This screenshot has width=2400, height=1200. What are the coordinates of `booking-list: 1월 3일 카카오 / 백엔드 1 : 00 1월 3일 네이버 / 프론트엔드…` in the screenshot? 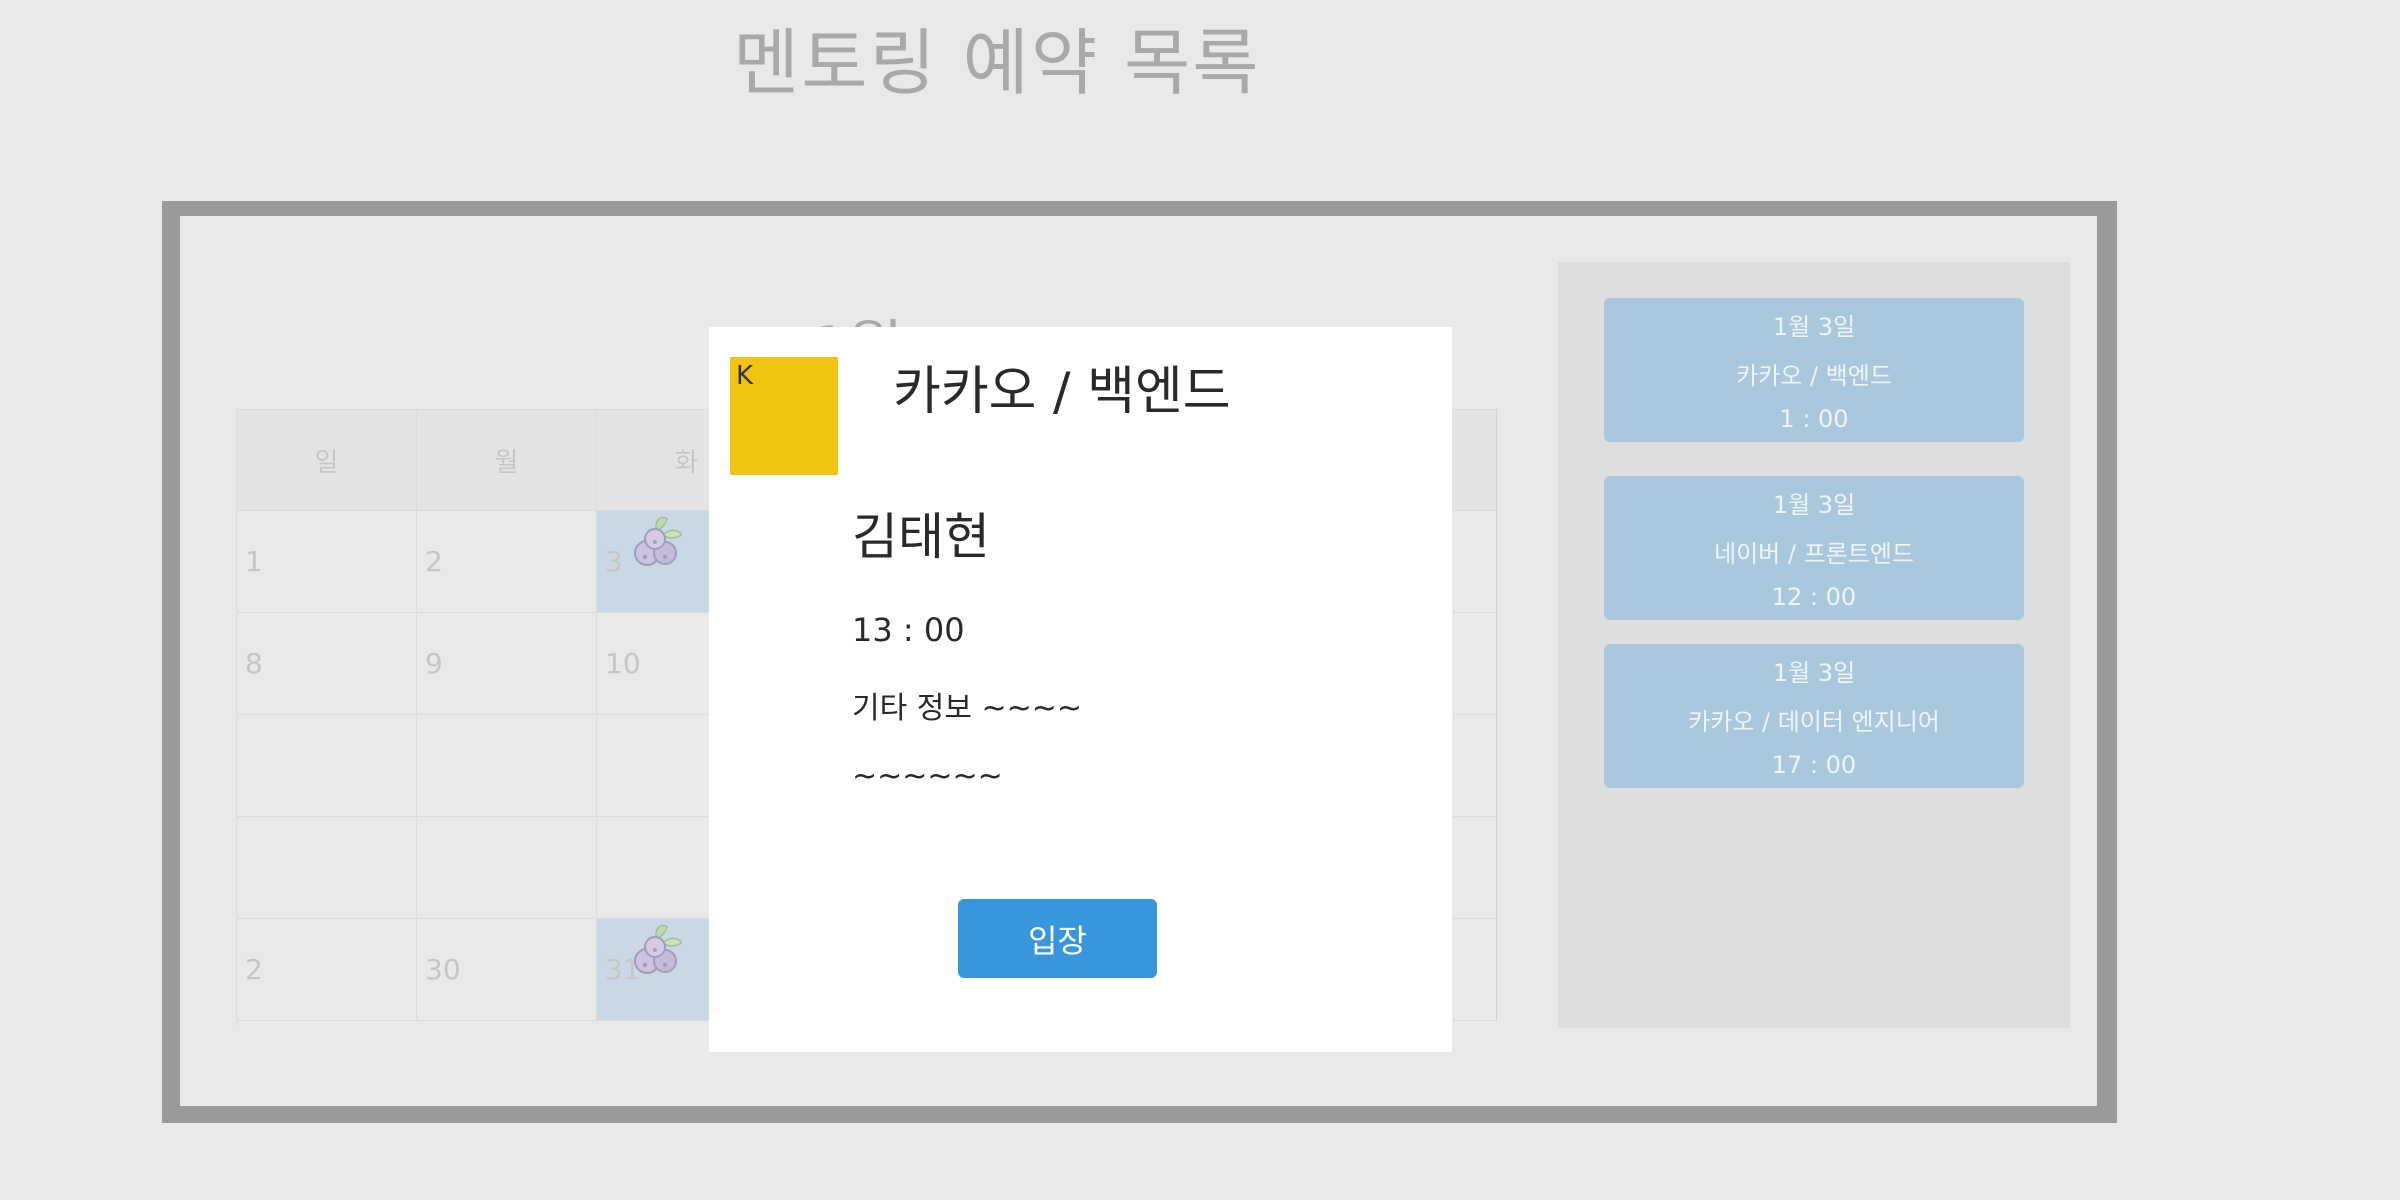 It's located at (1814, 645).